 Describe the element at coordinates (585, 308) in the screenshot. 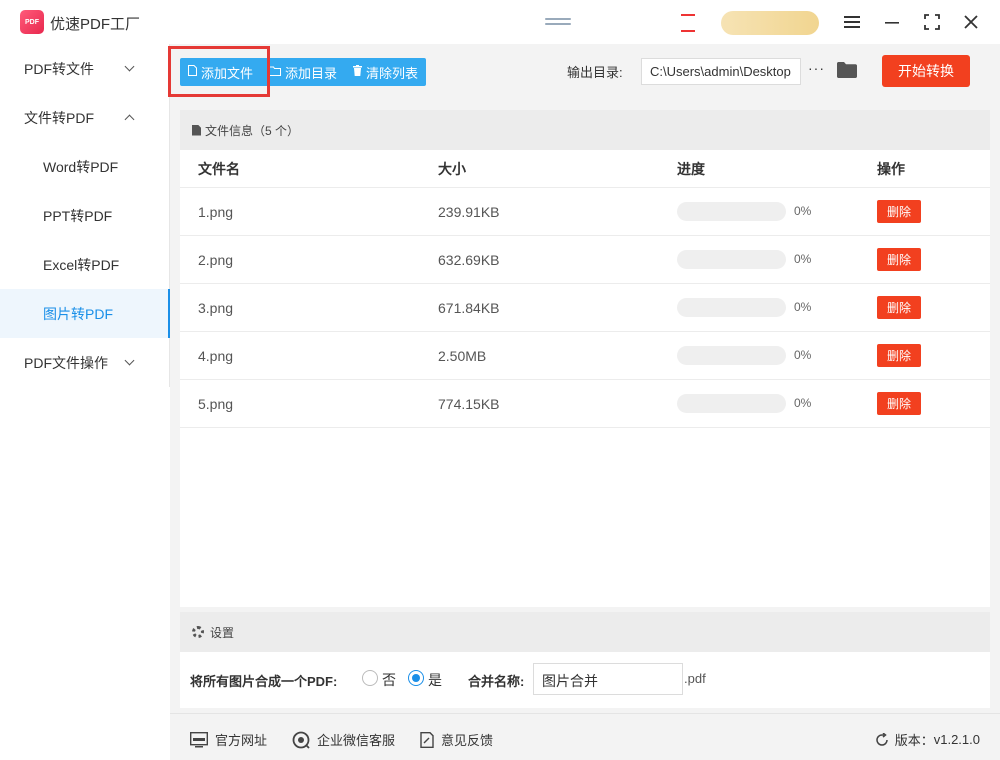

I see `table-row: 3.png 671.84KB 0% 删除` at that location.